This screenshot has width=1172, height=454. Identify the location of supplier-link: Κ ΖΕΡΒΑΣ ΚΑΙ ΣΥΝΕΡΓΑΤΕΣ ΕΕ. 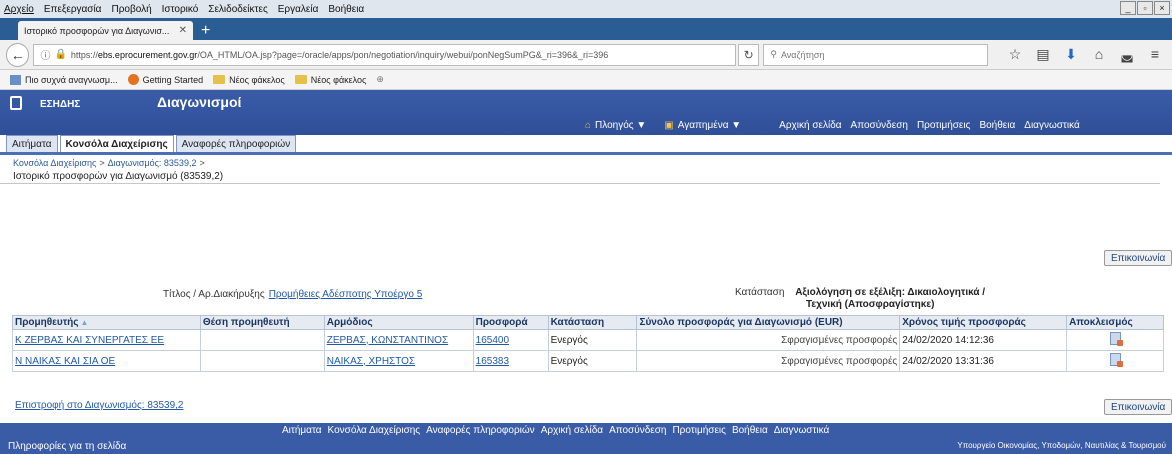
(89, 340).